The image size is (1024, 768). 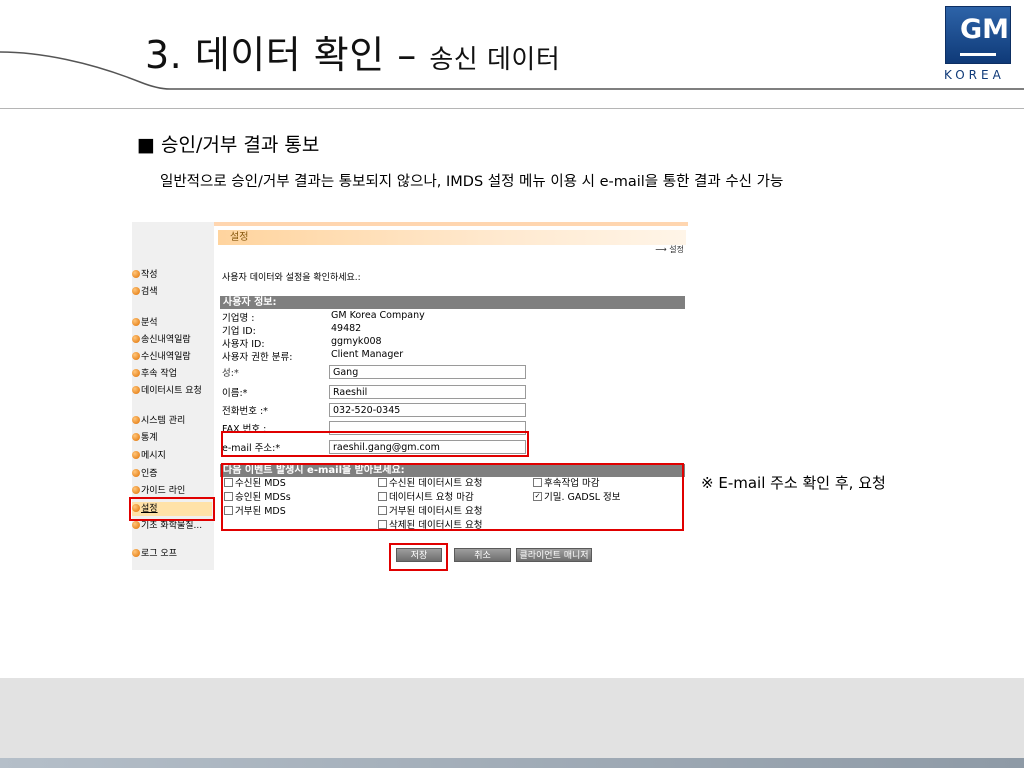 What do you see at coordinates (378, 315) in the screenshot?
I see `company-name-value: GM Korea Company` at bounding box center [378, 315].